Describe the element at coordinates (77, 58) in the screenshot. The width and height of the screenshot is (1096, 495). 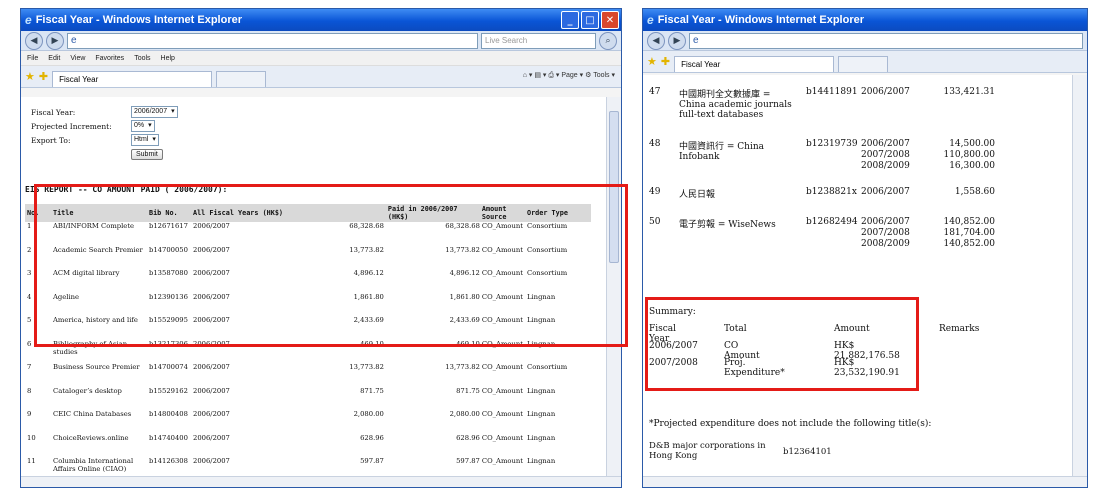
I see `menu-view: View` at that location.